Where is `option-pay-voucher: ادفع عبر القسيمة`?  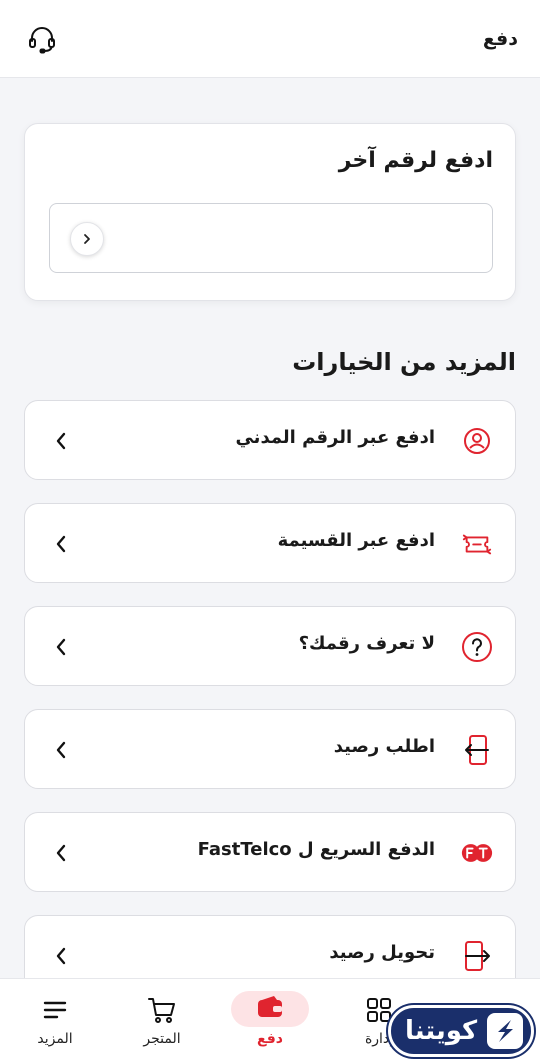
option-pay-voucher: ادفع عبر القسيمة is located at coordinates (270, 543).